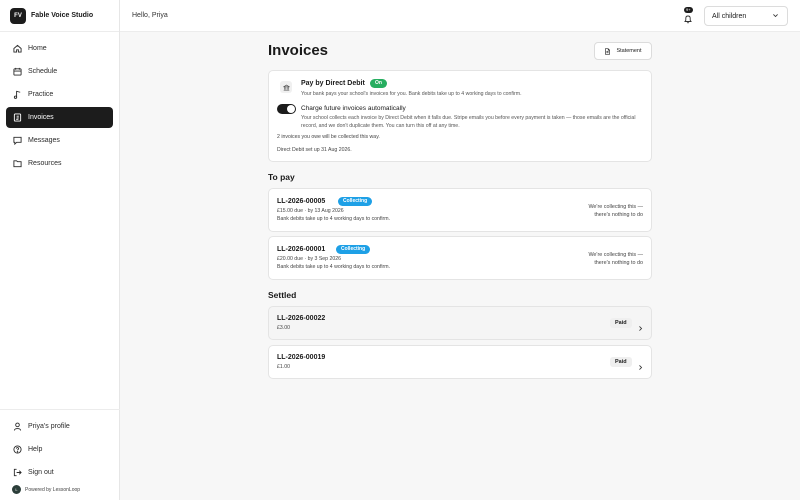  I want to click on statement-button: Statement, so click(623, 51).